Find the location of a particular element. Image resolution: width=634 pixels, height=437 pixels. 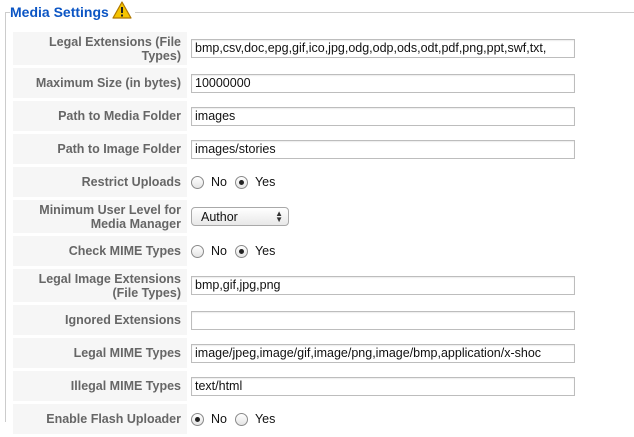

section-legend: Media Settings is located at coordinates (72, 11).